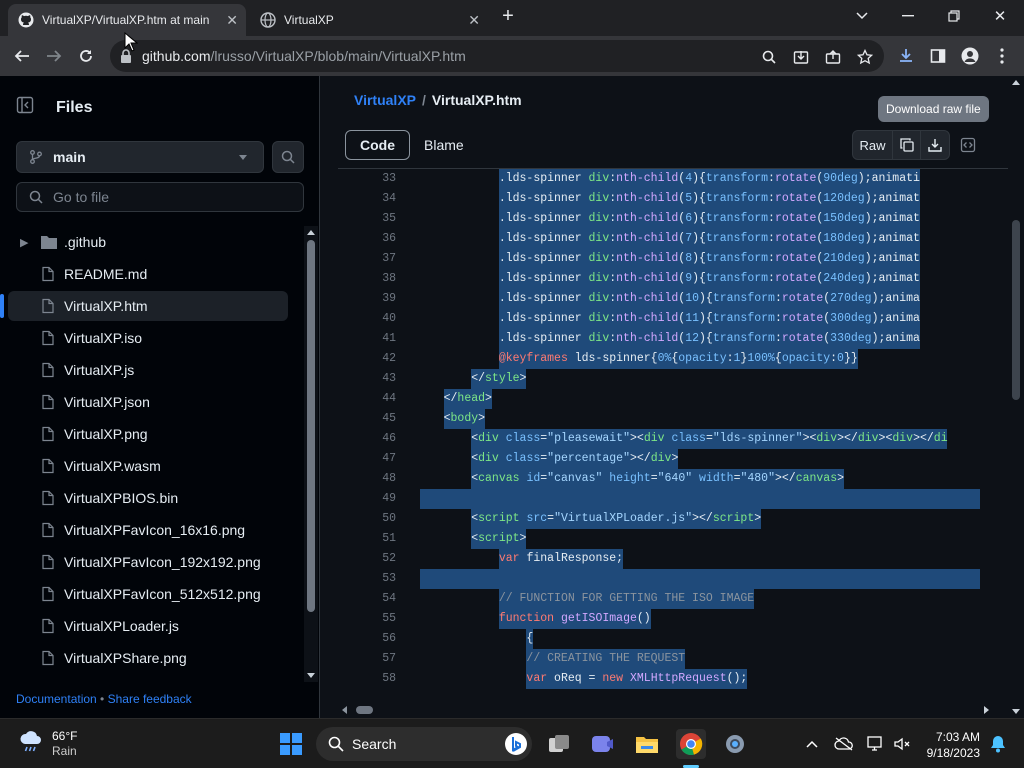  What do you see at coordinates (367, 658) in the screenshot?
I see `line-number: 57` at bounding box center [367, 658].